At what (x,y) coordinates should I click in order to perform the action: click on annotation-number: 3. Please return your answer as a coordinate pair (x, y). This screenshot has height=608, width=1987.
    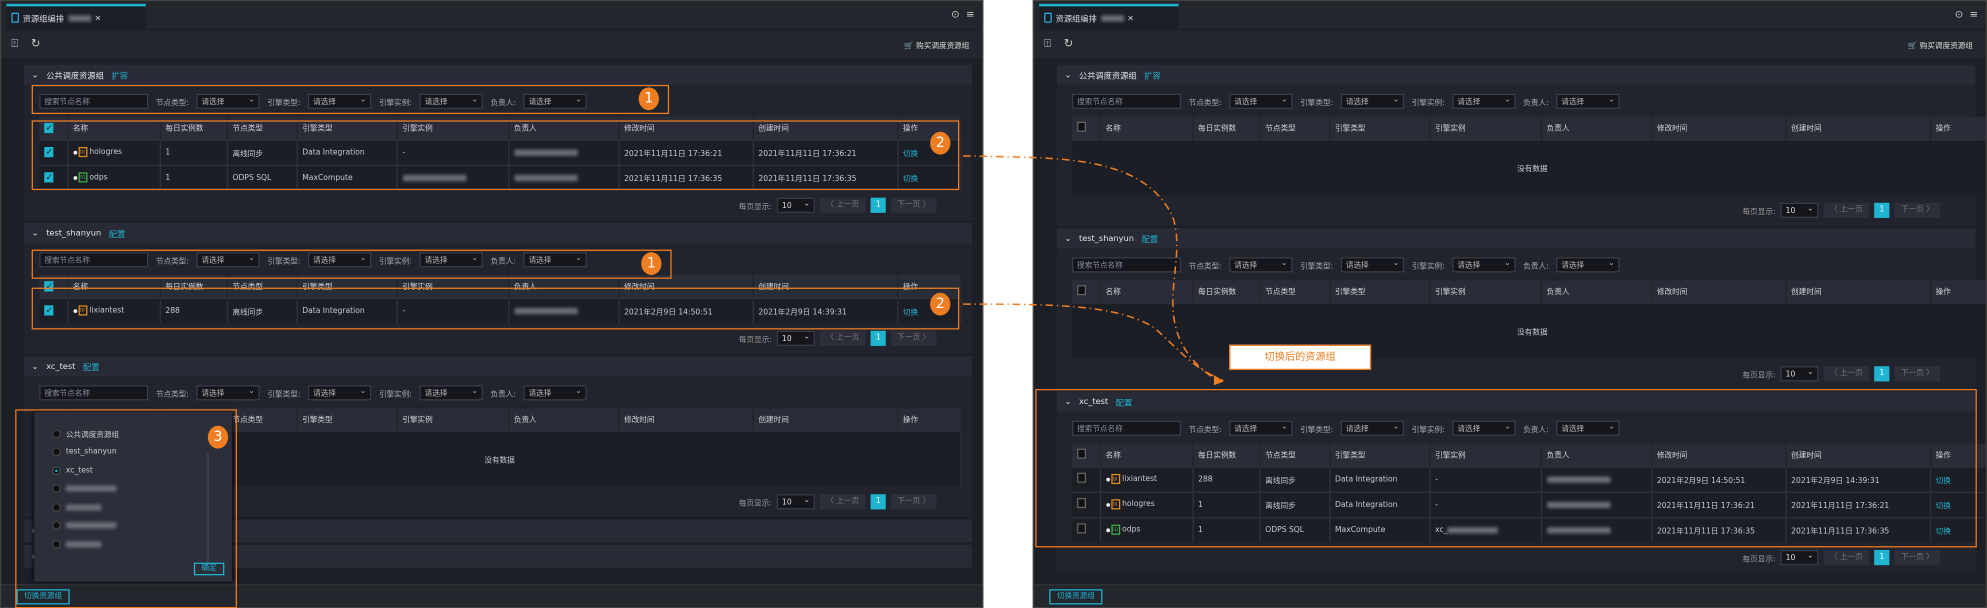
    Looking at the image, I should click on (218, 437).